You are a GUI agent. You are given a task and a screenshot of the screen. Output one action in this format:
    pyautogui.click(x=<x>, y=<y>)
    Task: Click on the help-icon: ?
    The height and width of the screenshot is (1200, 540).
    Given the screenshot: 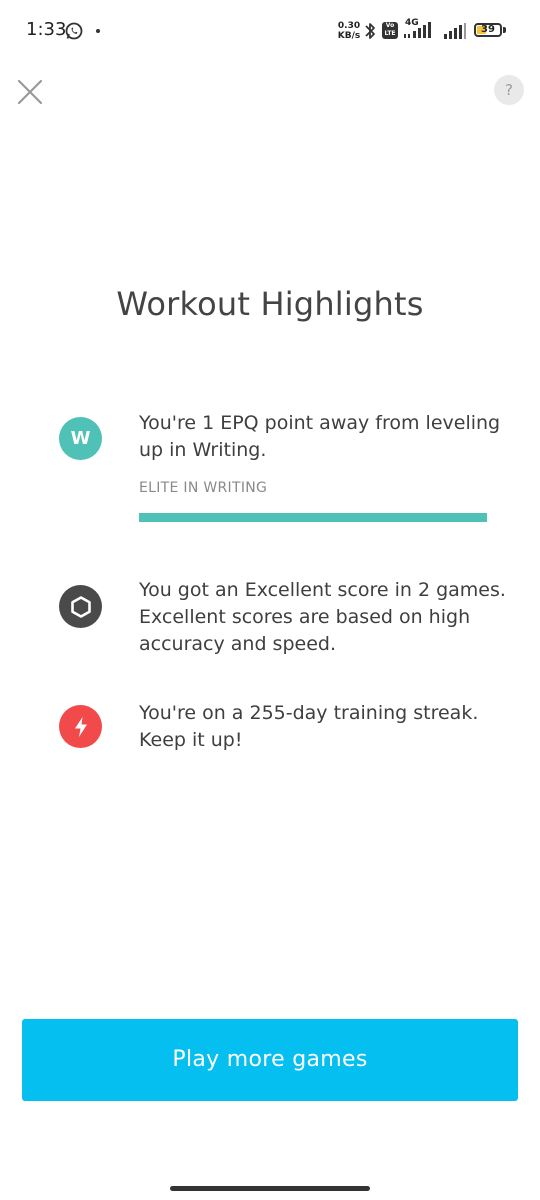 What is the action you would take?
    pyautogui.click(x=509, y=90)
    